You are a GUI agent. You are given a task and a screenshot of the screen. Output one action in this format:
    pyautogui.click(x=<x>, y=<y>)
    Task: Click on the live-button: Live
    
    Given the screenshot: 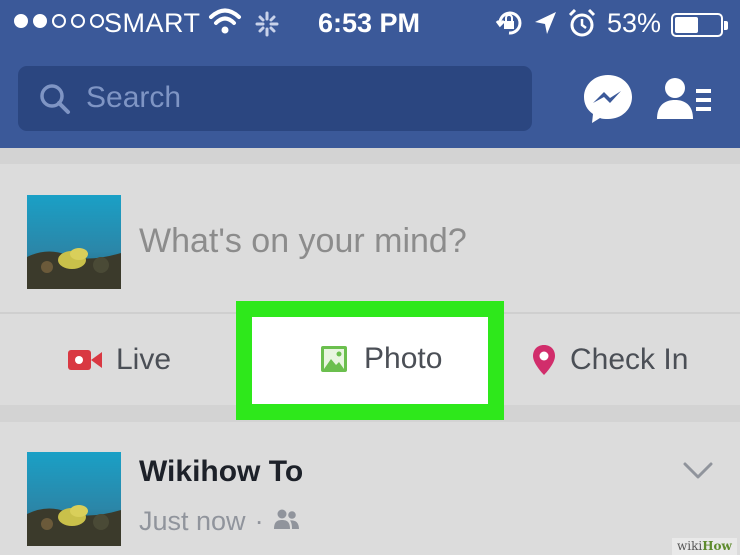 What is the action you would take?
    pyautogui.click(x=119, y=360)
    